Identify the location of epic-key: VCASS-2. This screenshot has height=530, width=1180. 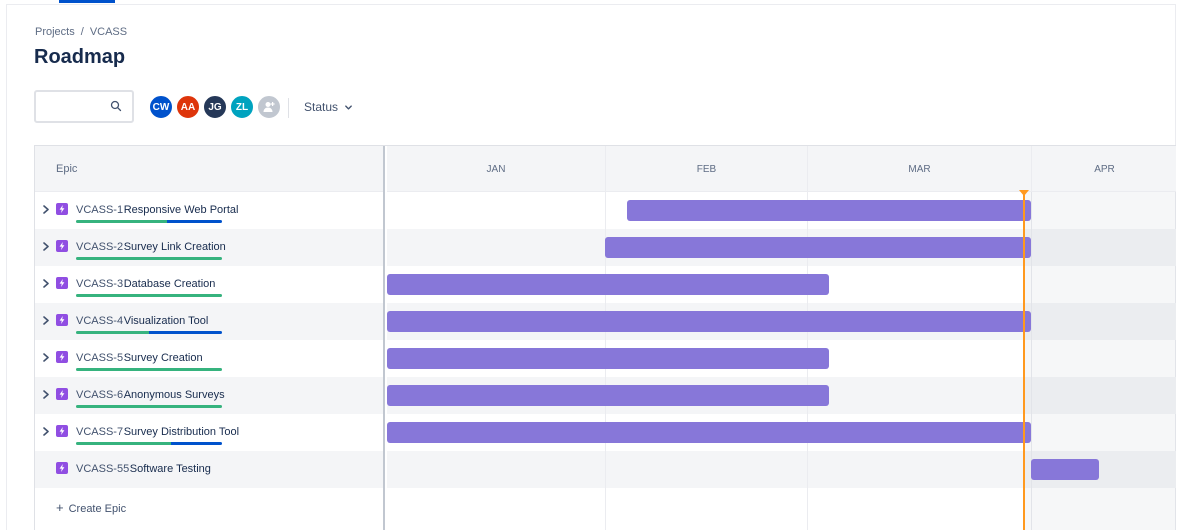
(99, 247).